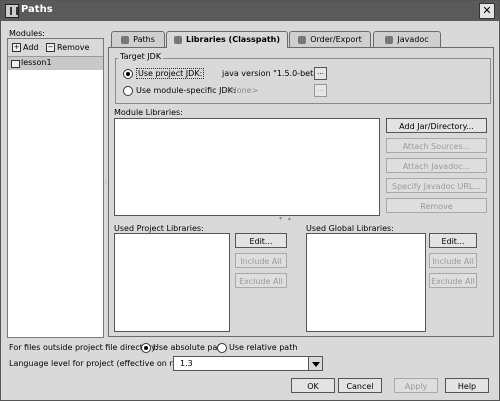 The height and width of the screenshot is (401, 500). I want to click on global-include-all-button: Include All, so click(453, 260).